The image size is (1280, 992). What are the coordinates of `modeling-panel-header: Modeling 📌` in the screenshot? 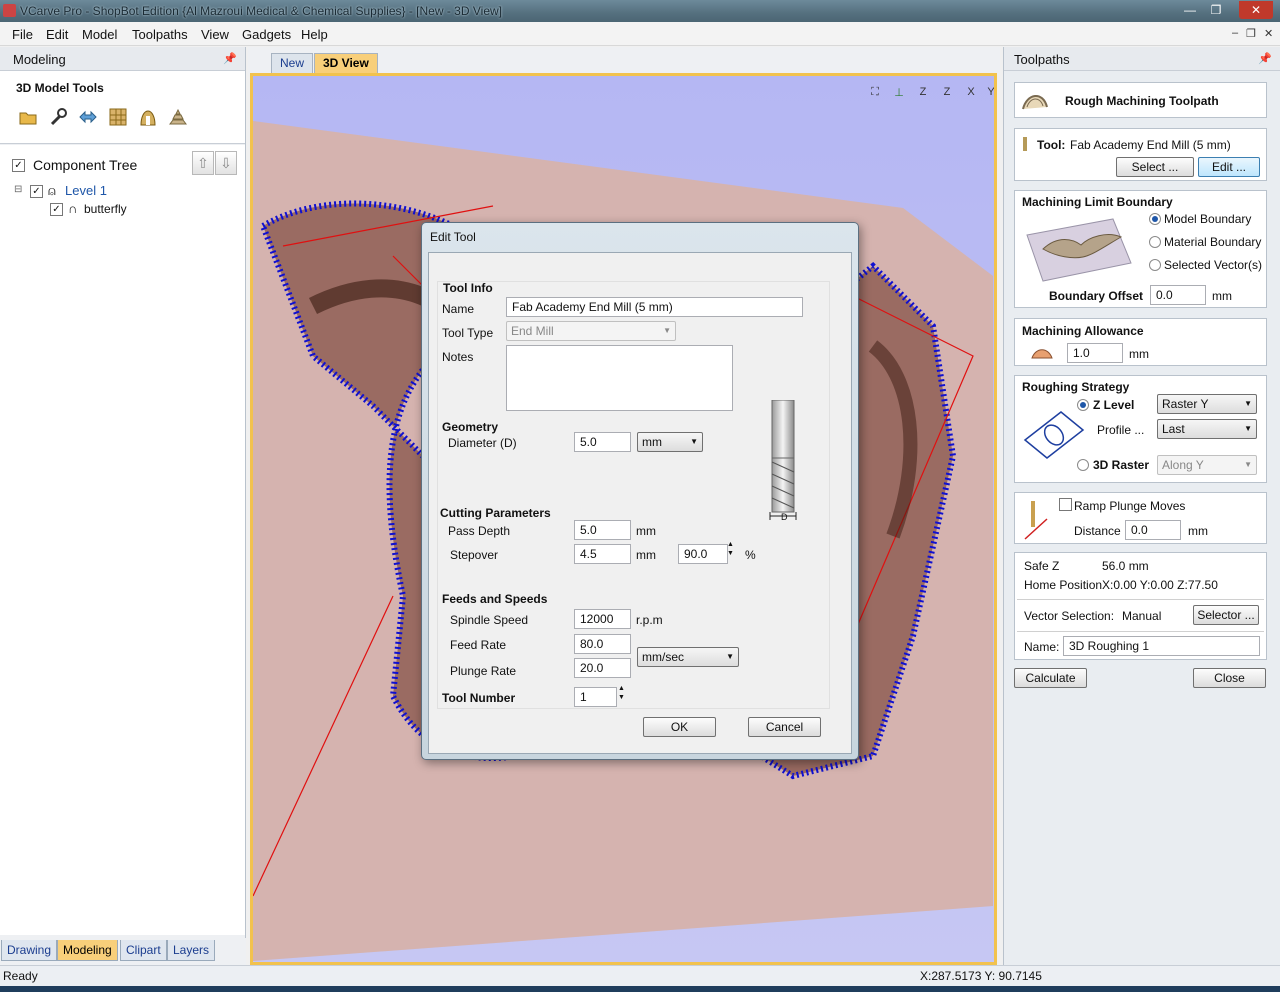 It's located at (122, 59).